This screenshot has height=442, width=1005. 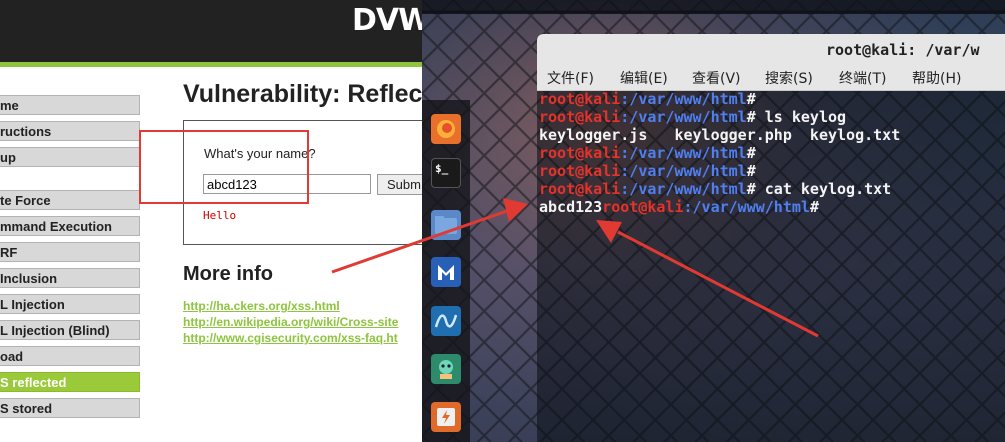 What do you see at coordinates (446, 321) in the screenshot?
I see `armitage-icon` at bounding box center [446, 321].